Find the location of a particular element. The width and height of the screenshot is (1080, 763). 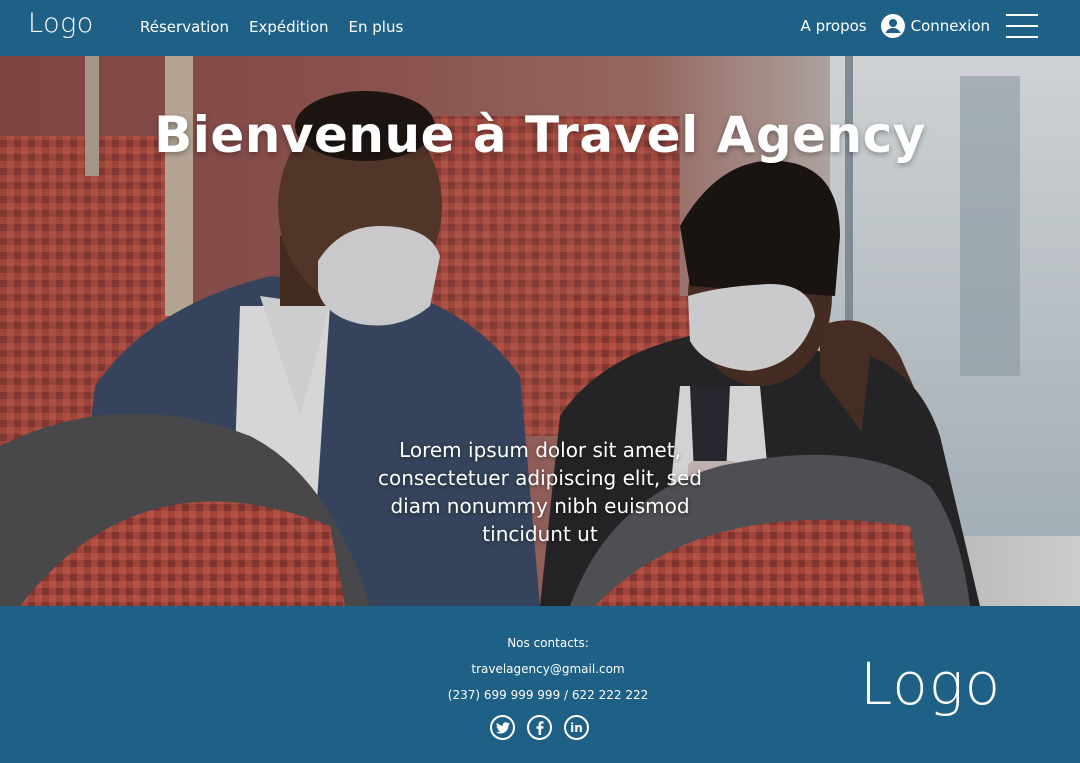

right-nav: A propos Connexion is located at coordinates (919, 26).